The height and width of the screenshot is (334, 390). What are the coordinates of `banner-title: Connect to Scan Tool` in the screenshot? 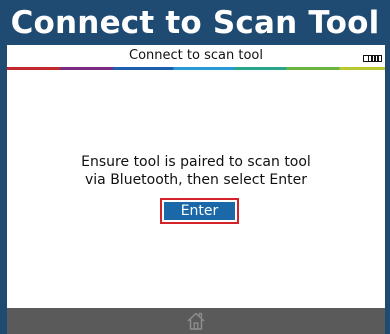 It's located at (195, 22).